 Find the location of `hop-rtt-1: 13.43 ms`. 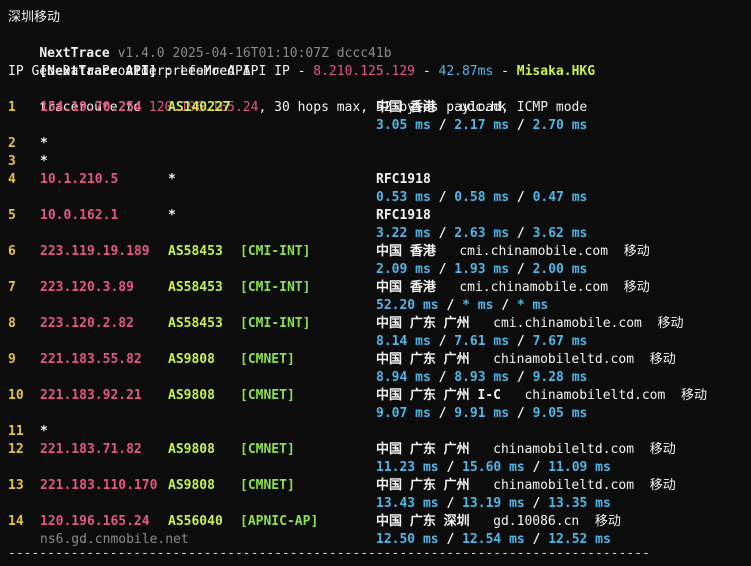

hop-rtt-1: 13.43 ms is located at coordinates (407, 503).